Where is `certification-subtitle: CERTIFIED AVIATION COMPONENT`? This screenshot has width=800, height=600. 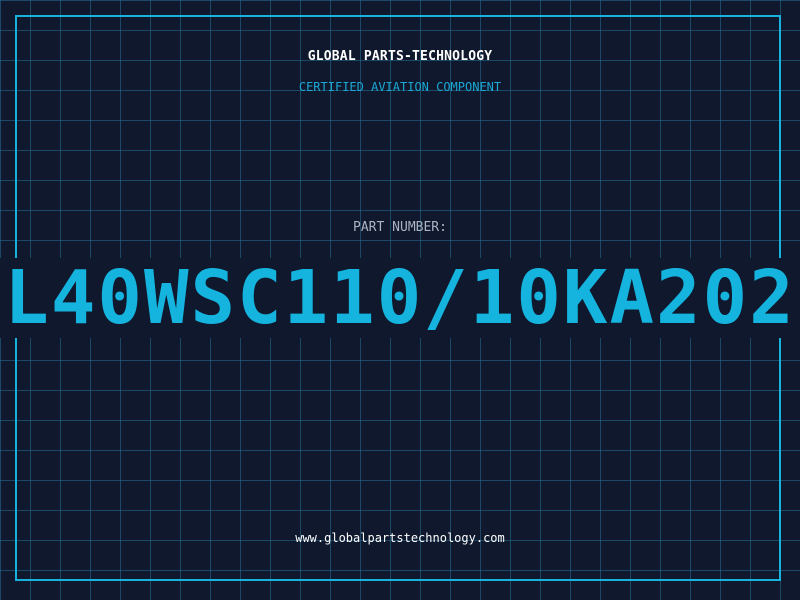
certification-subtitle: CERTIFIED AVIATION COMPONENT is located at coordinates (400, 87).